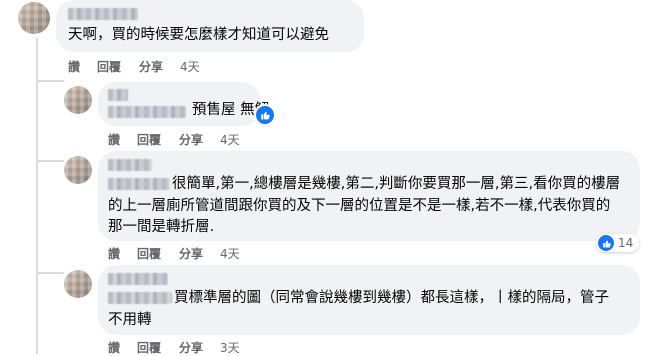 This screenshot has width=660, height=356. What do you see at coordinates (208, 347) in the screenshot?
I see `comment-actions: 讚 回覆 分享 3天` at bounding box center [208, 347].